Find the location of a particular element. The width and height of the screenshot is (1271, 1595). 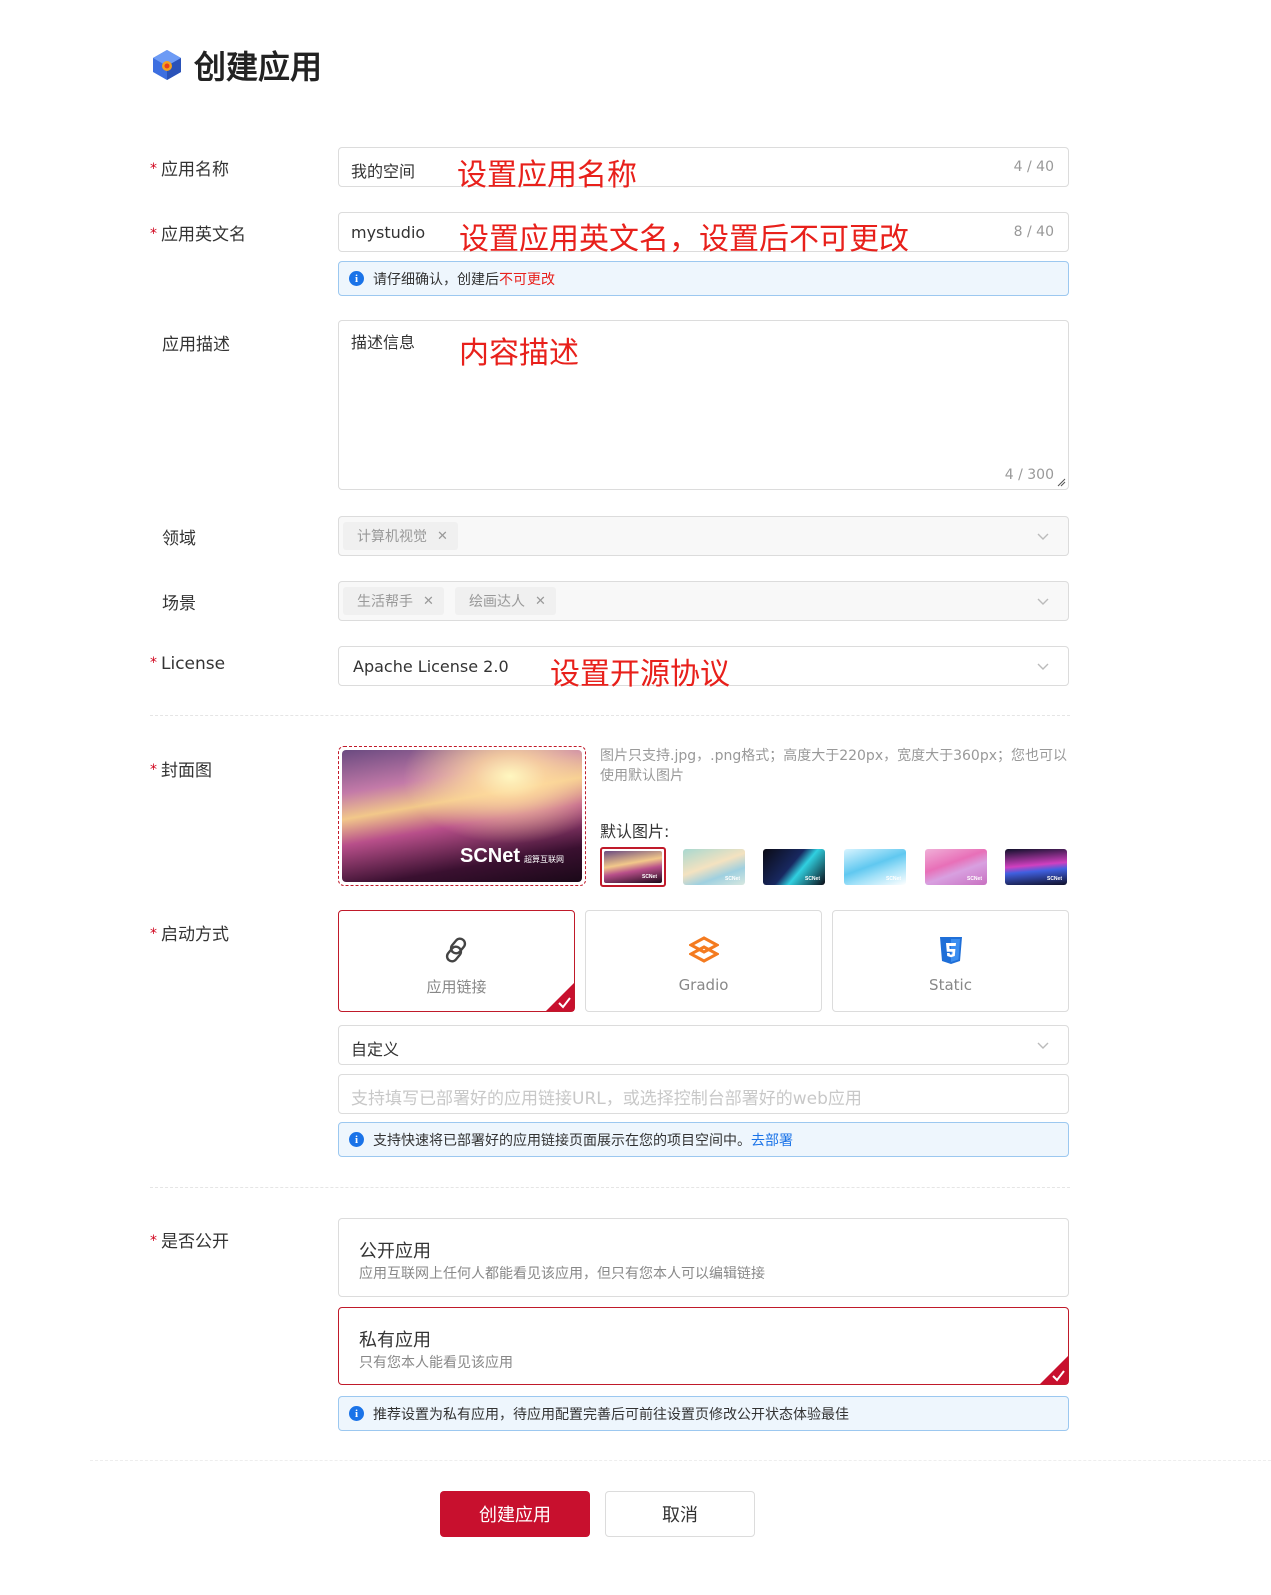

scene-label: 场景 is located at coordinates (179, 604).